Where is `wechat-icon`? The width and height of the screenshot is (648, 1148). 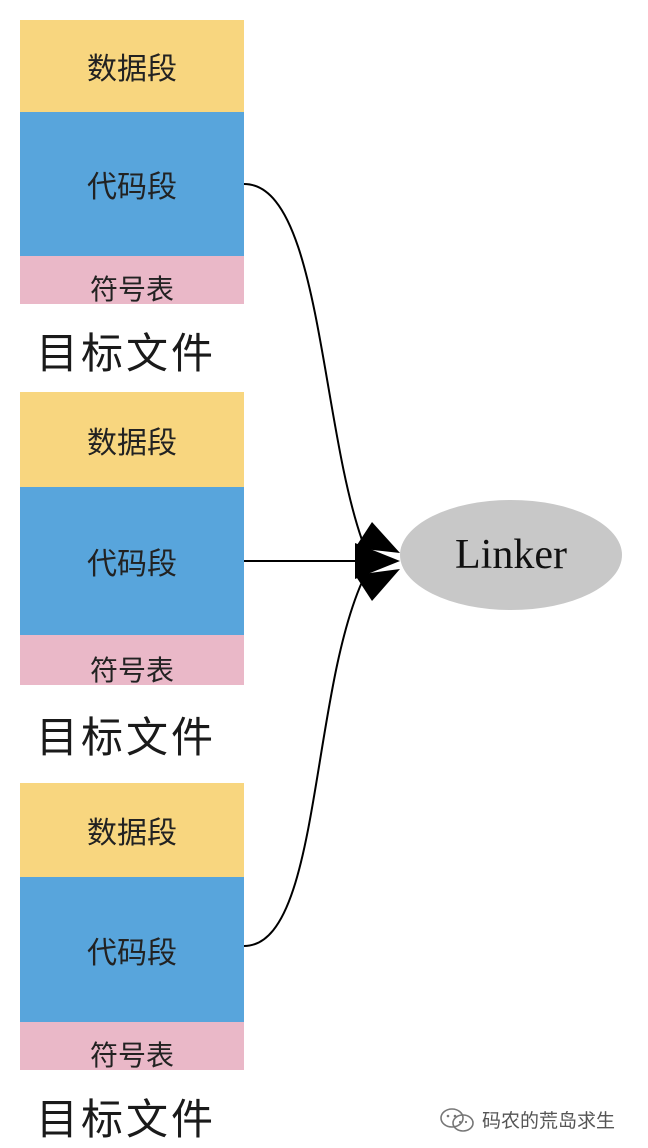
wechat-icon is located at coordinates (457, 1119).